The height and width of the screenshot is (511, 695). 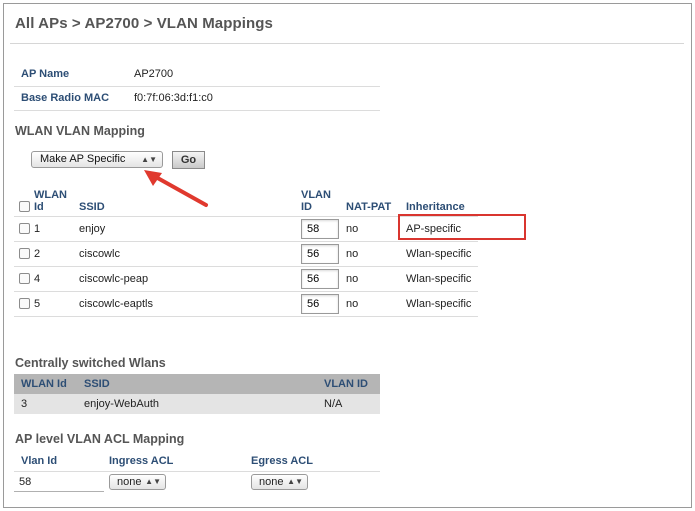 I want to click on egress-acl-header: Egress ACL, so click(x=315, y=461).